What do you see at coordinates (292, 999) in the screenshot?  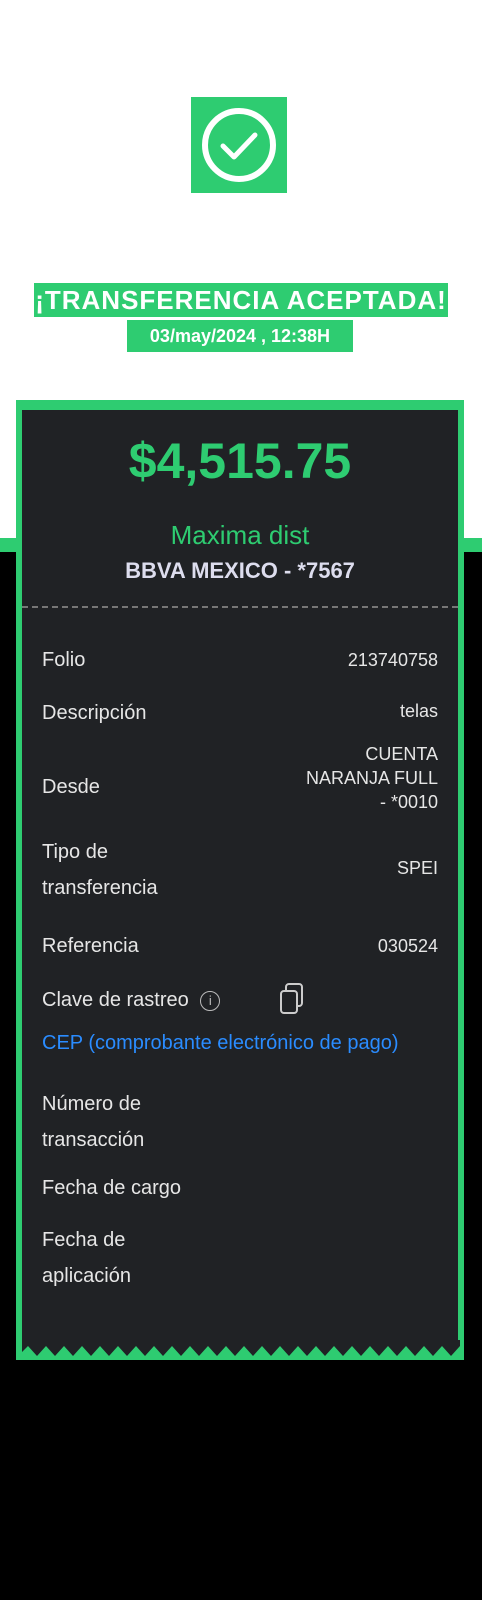 I see `copy-icon` at bounding box center [292, 999].